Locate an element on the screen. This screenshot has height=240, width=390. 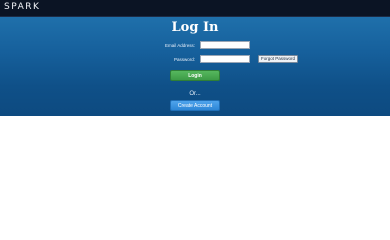
top-bar: SPARK is located at coordinates (195, 8).